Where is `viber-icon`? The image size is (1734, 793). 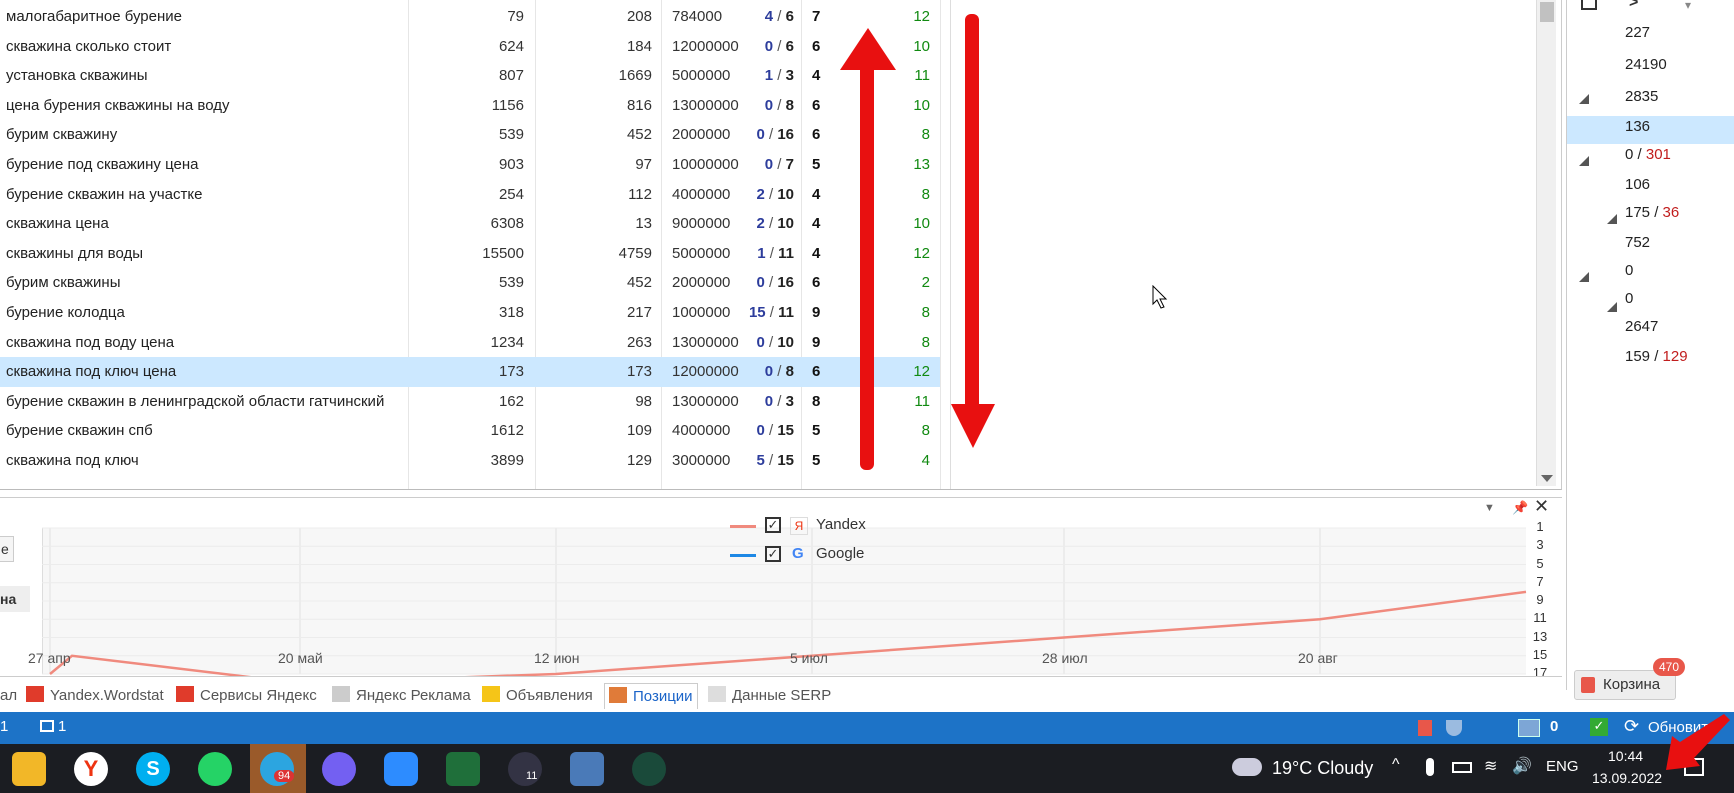 viber-icon is located at coordinates (339, 769).